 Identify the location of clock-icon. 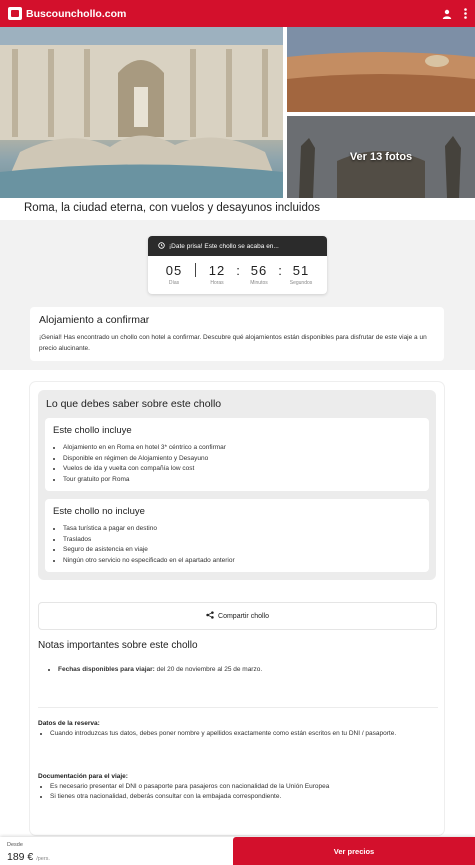
(161, 246).